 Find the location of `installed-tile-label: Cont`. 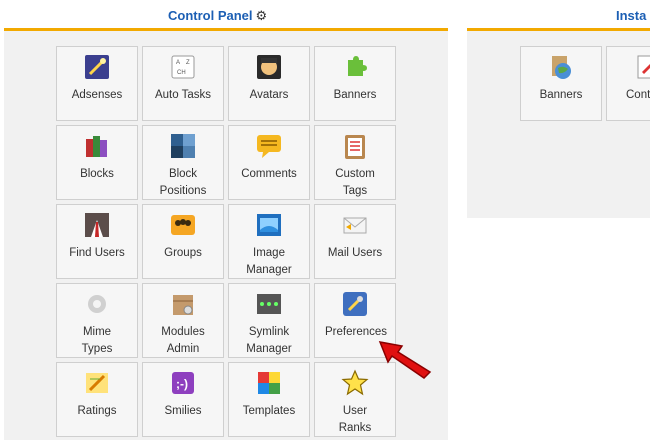

installed-tile-label: Cont is located at coordinates (638, 95).